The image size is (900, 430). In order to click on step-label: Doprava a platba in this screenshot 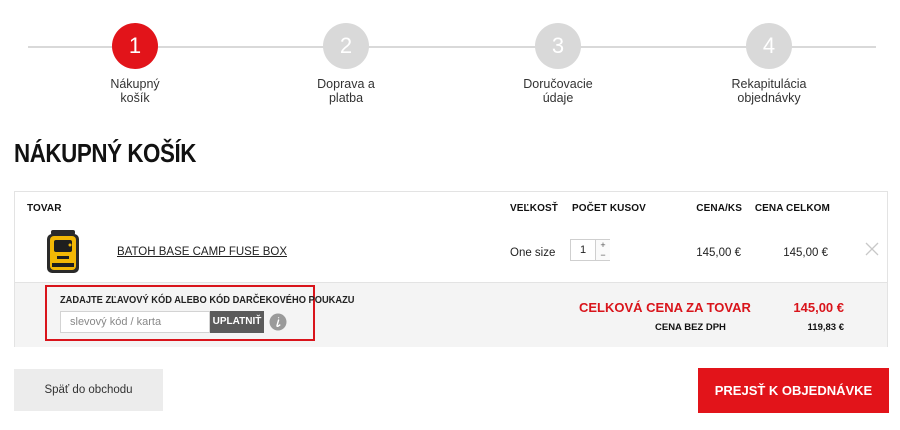, I will do `click(346, 91)`.